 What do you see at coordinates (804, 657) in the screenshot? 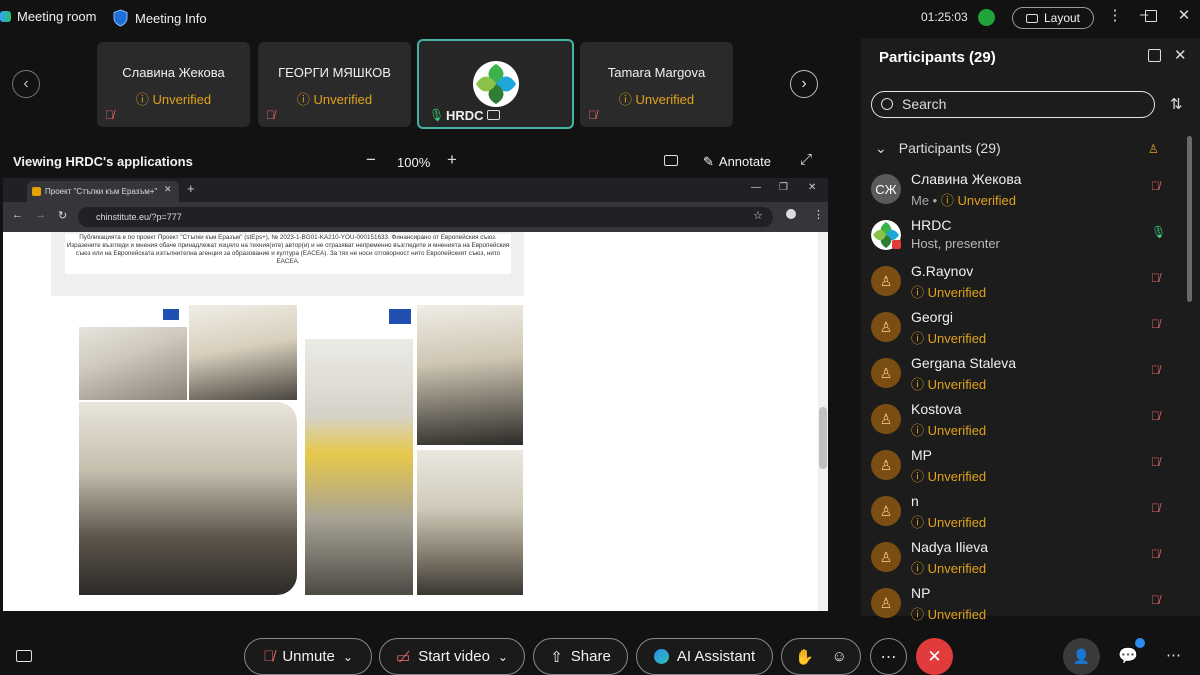
I see `raise-hand-icon: ✋` at bounding box center [804, 657].